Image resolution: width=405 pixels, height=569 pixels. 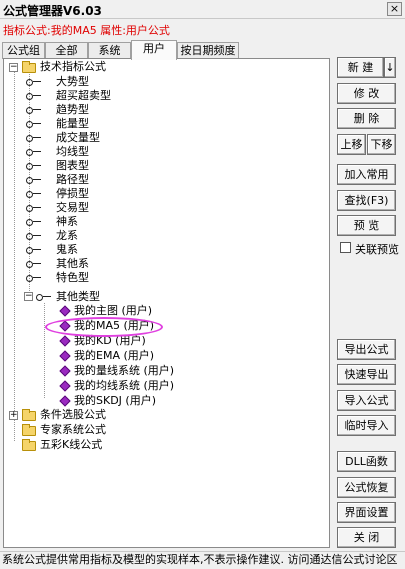 What do you see at coordinates (366, 93) in the screenshot?
I see `modify-button: 修 改` at bounding box center [366, 93].